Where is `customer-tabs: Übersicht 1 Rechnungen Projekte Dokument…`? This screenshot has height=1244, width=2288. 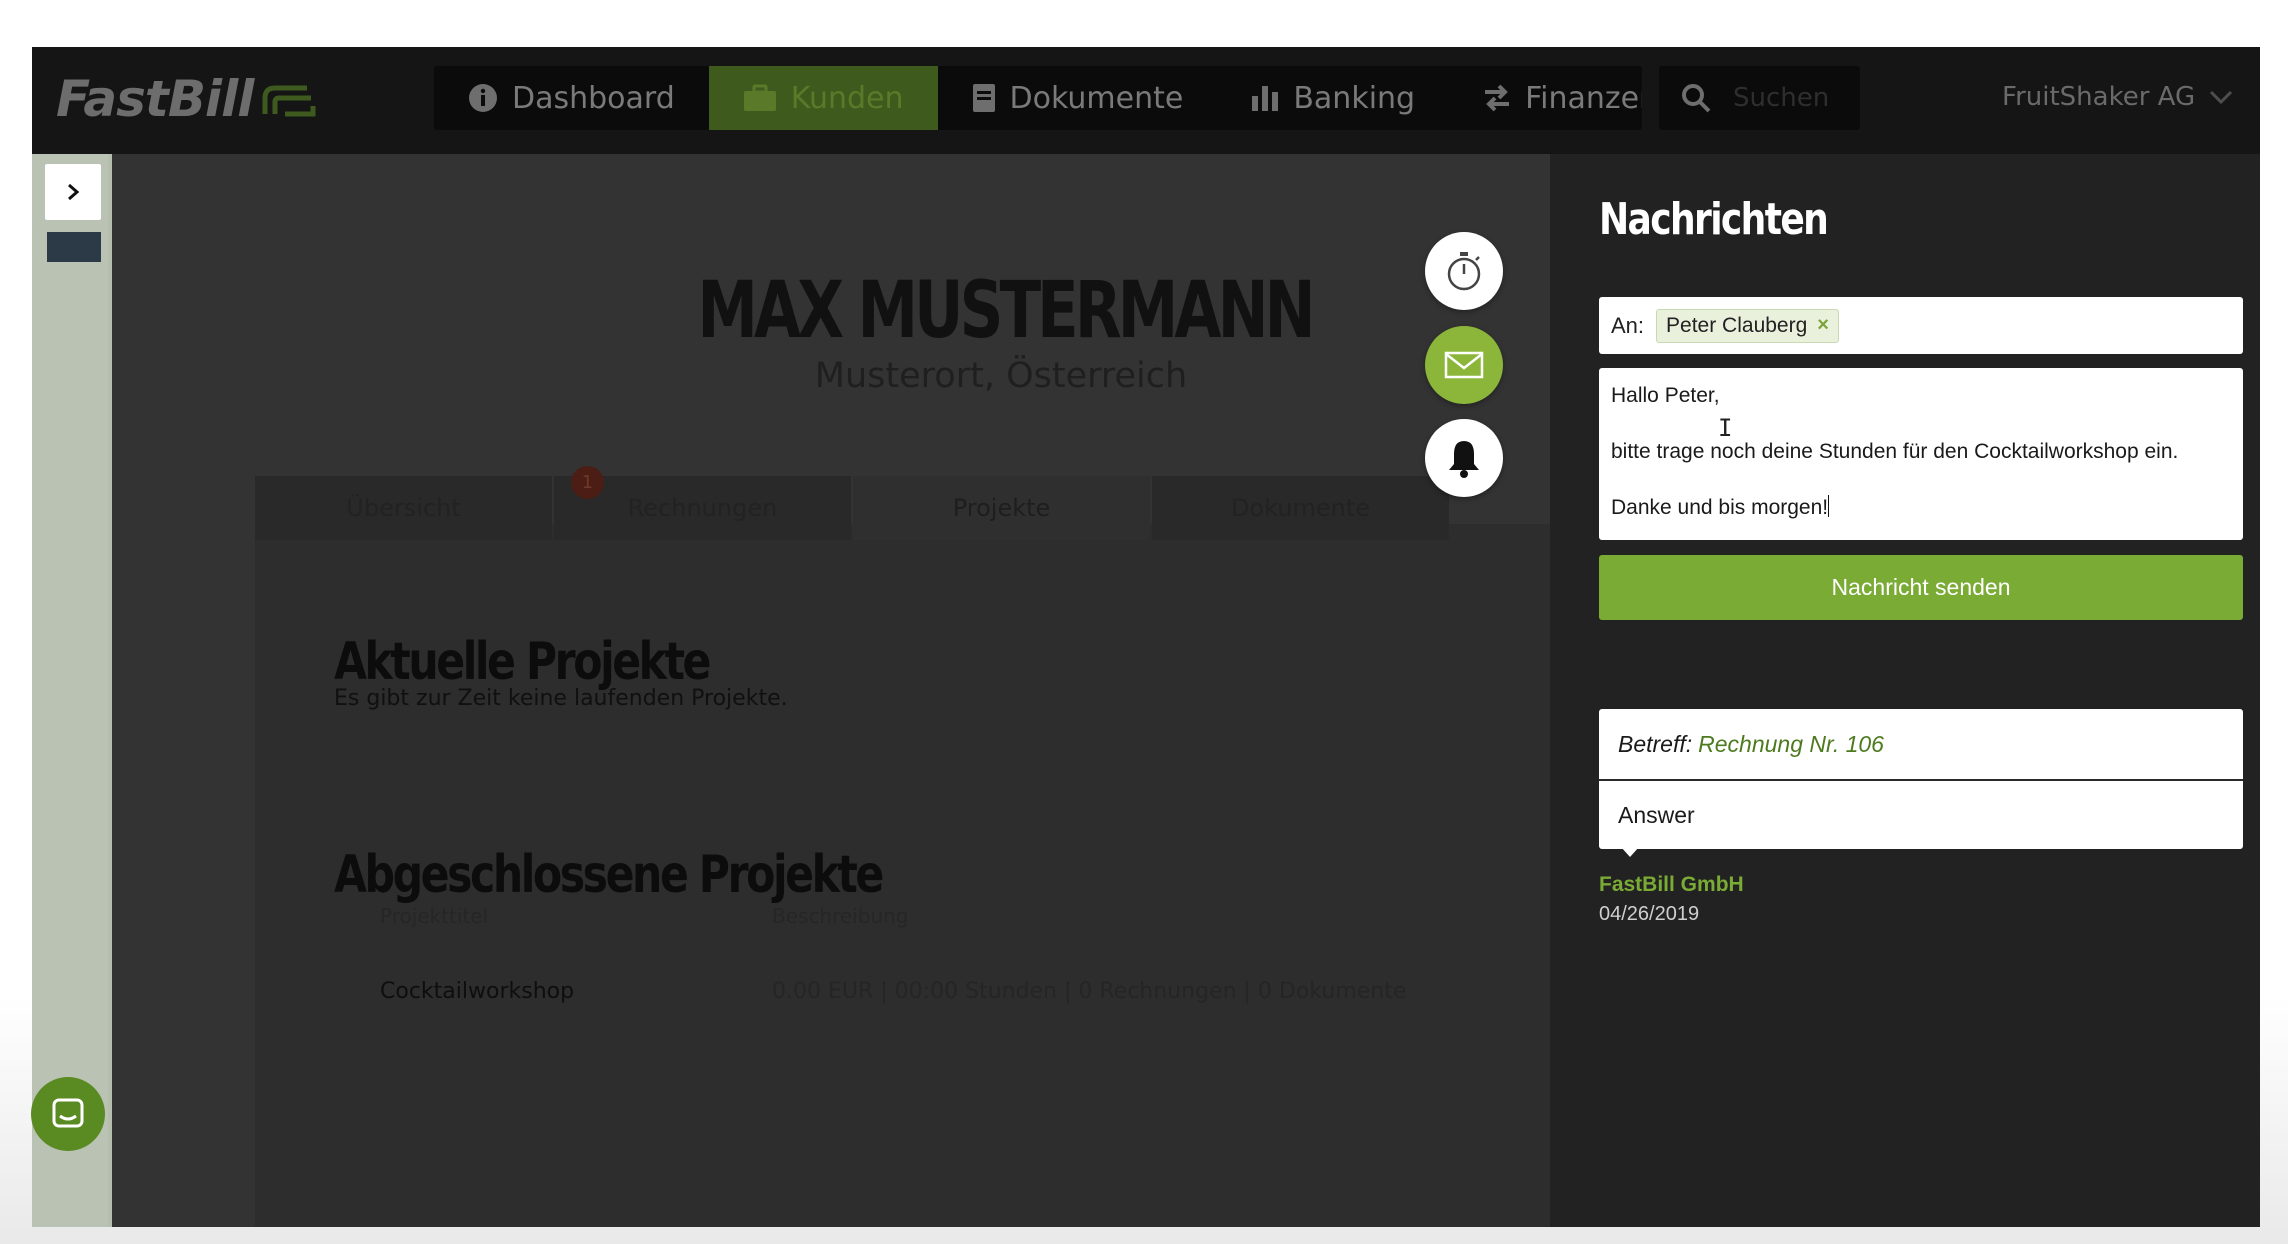
customer-tabs: Übersicht 1 Rechnungen Projekte Dokument… is located at coordinates (853, 503).